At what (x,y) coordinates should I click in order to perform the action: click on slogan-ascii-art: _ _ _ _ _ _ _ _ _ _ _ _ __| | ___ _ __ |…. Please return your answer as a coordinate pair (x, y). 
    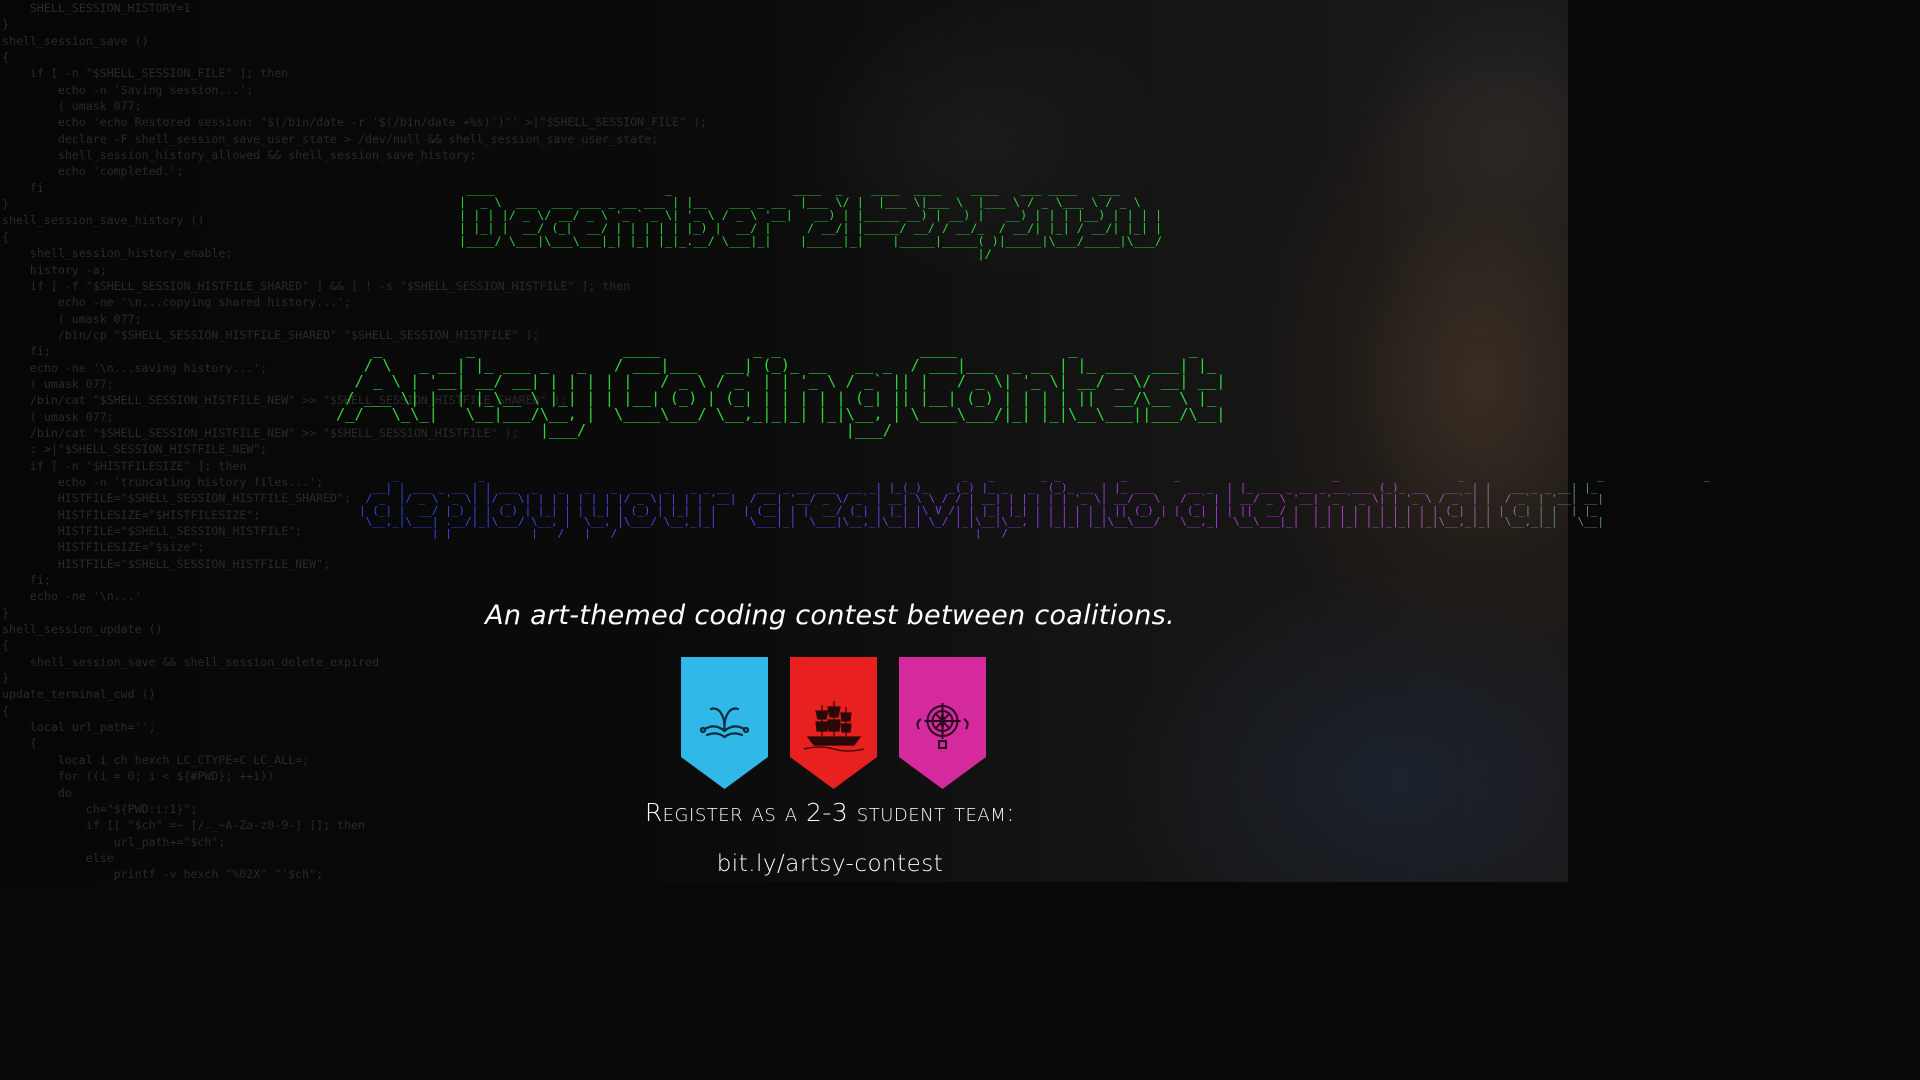
    Looking at the image, I should click on (1044, 504).